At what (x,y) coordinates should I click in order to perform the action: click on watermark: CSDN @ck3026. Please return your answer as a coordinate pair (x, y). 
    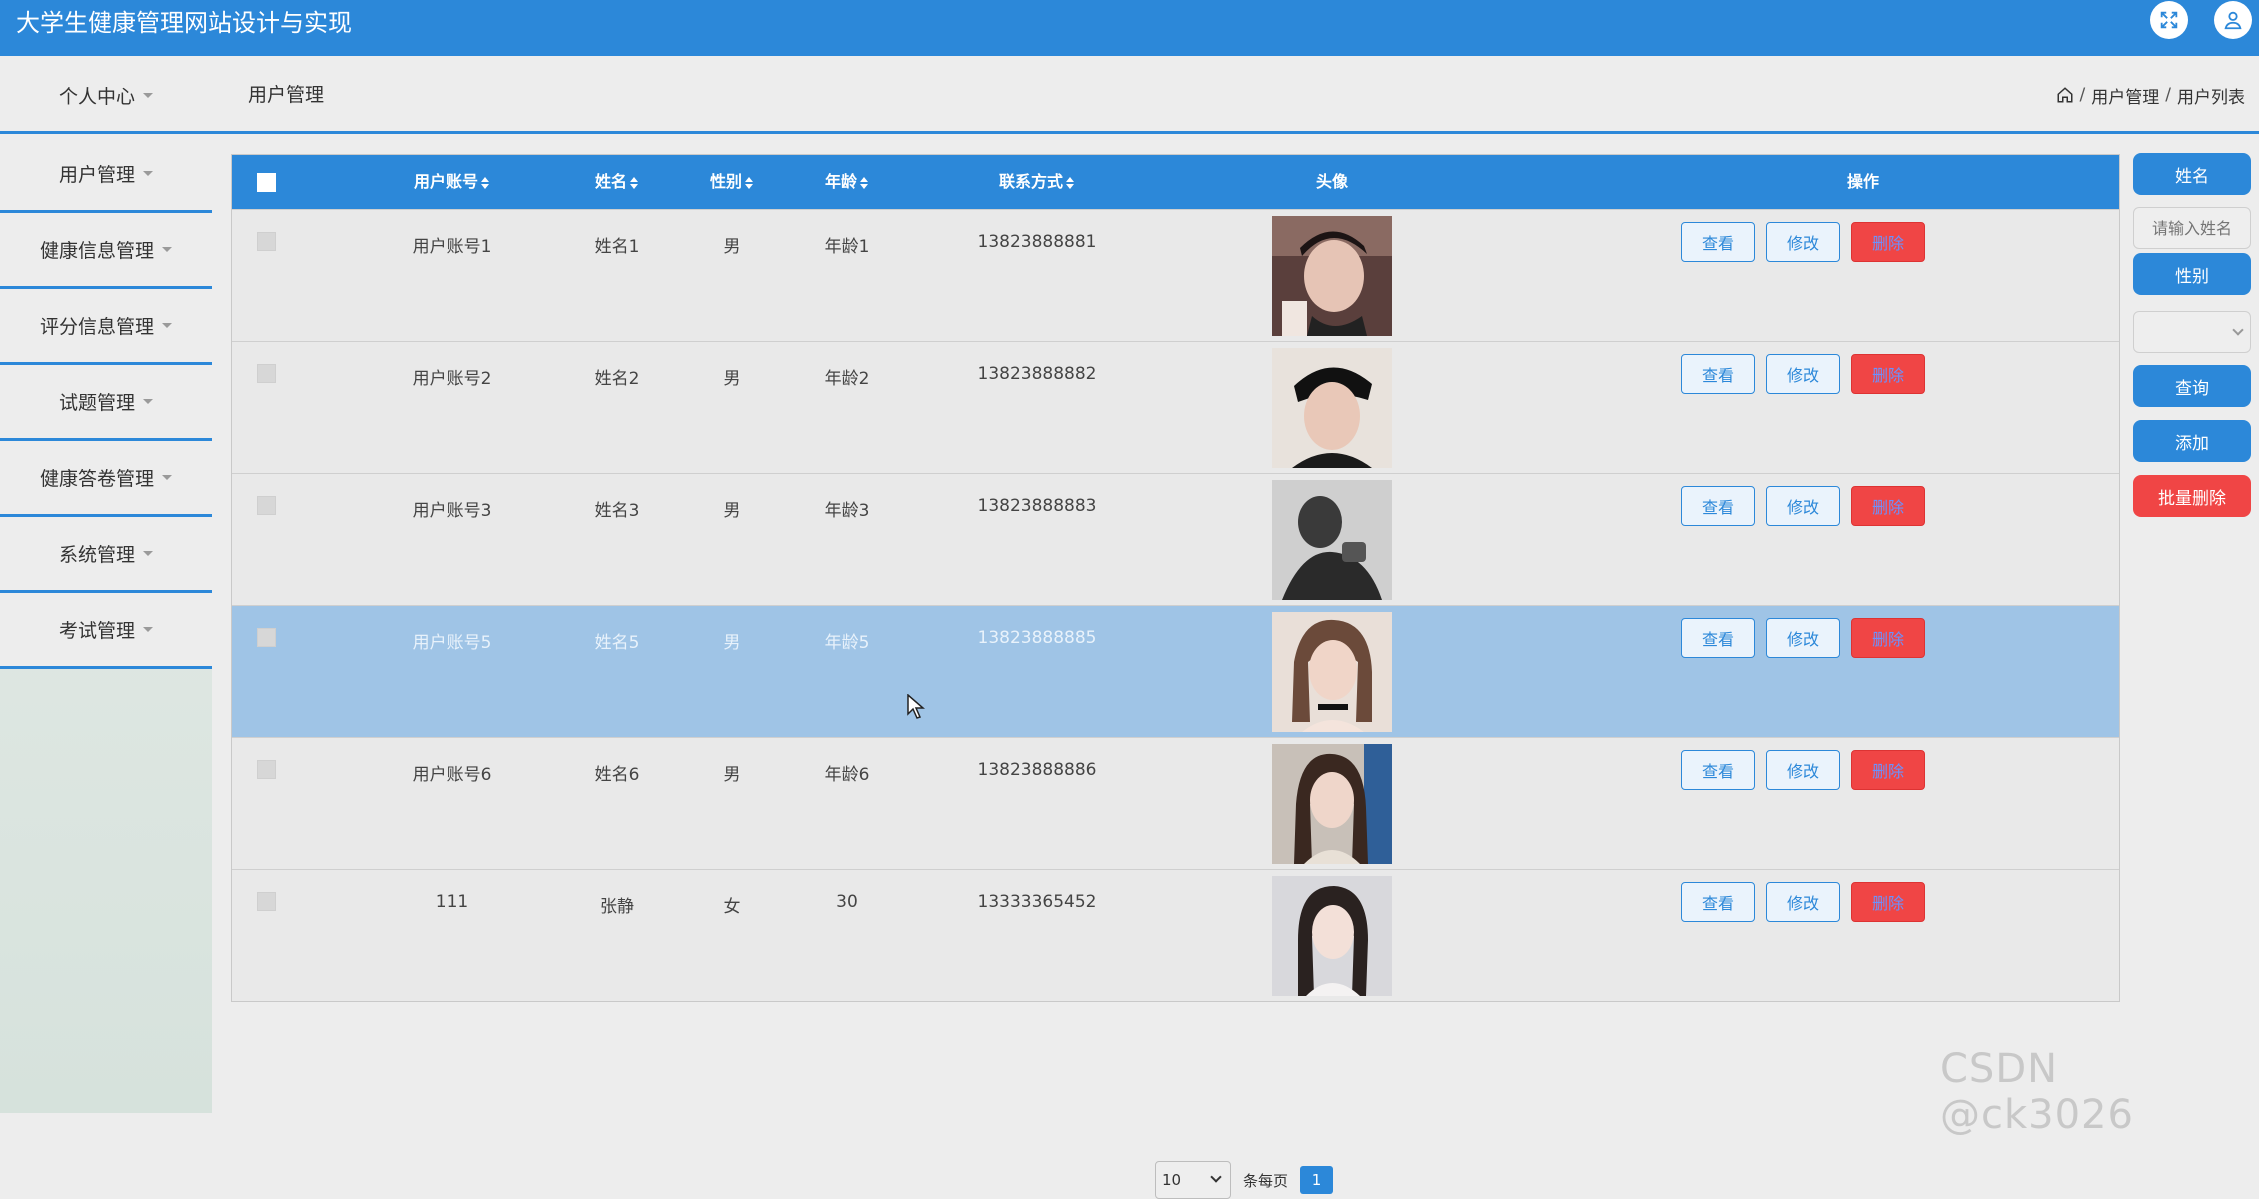
    Looking at the image, I should click on (2037, 1092).